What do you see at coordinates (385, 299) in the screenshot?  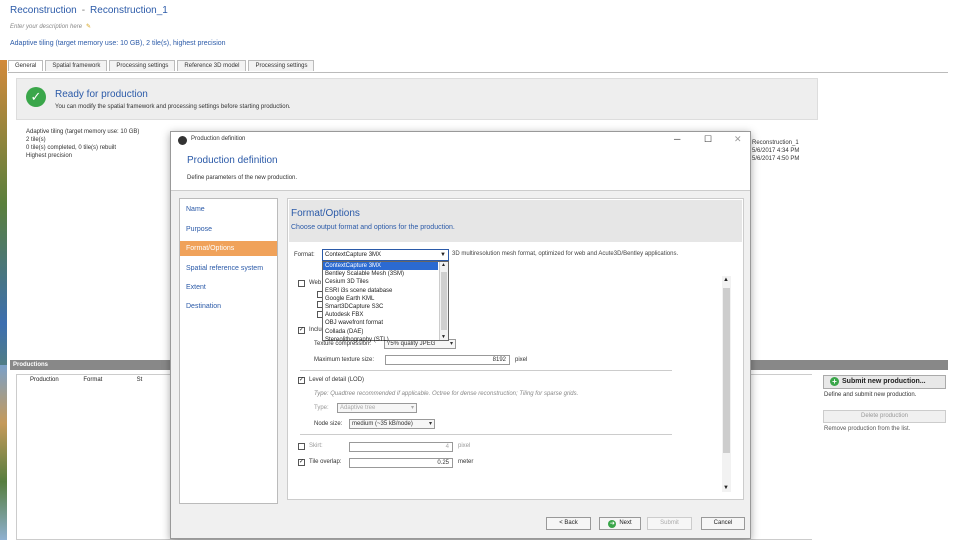 I see `format-option: Google Earth KML` at bounding box center [385, 299].